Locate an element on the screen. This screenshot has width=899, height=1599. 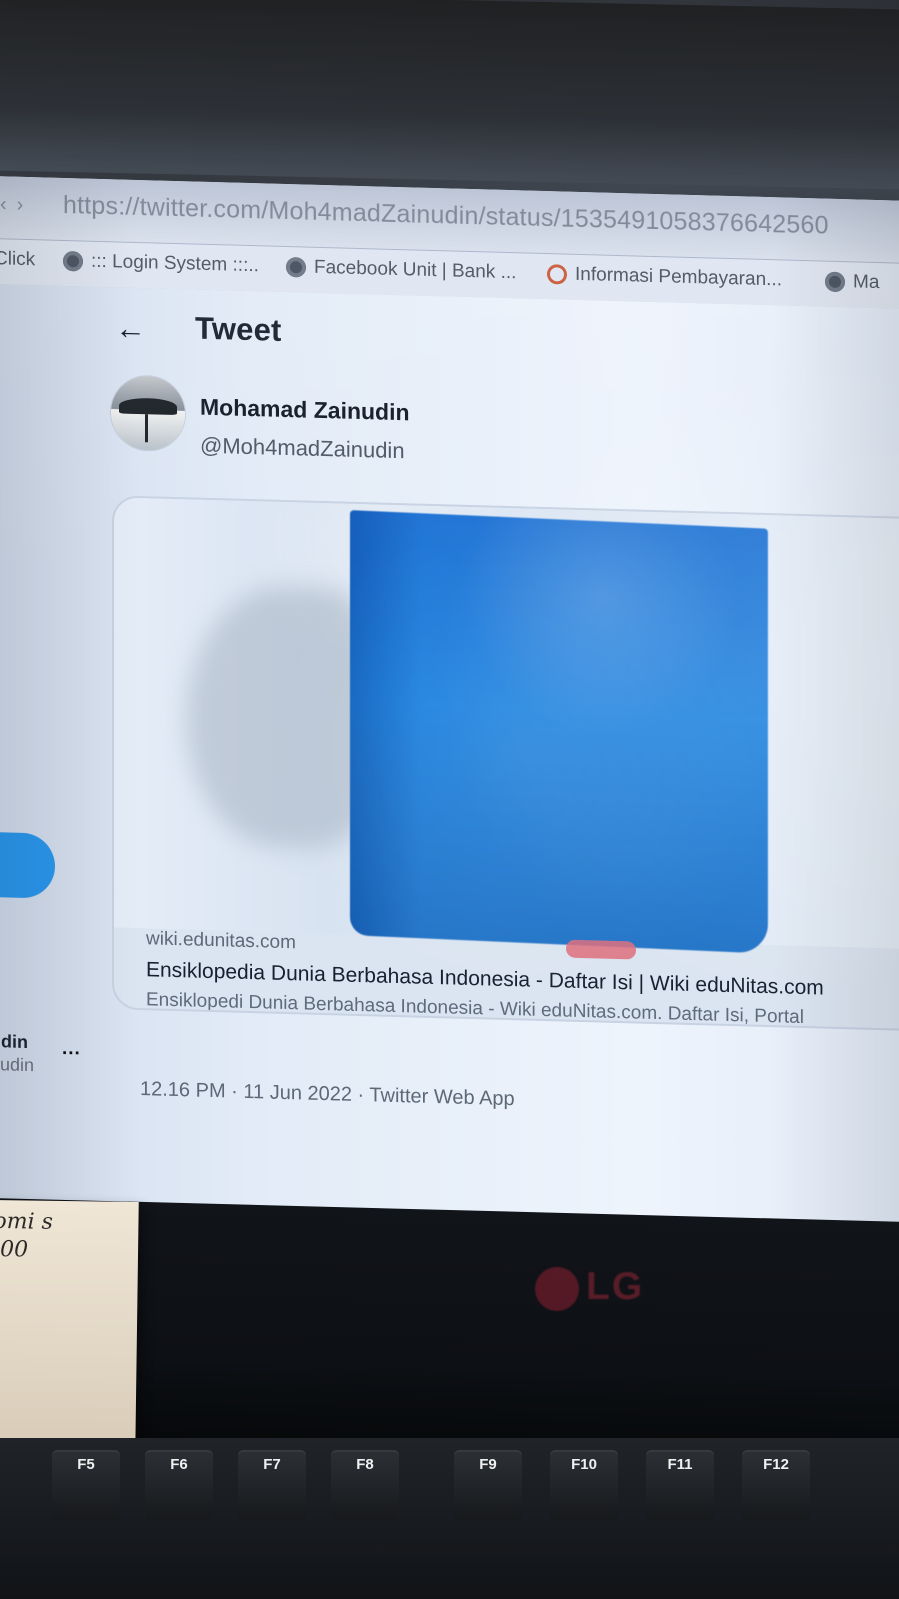
sticky-note: omi s .00 is located at coordinates (69, 1327).